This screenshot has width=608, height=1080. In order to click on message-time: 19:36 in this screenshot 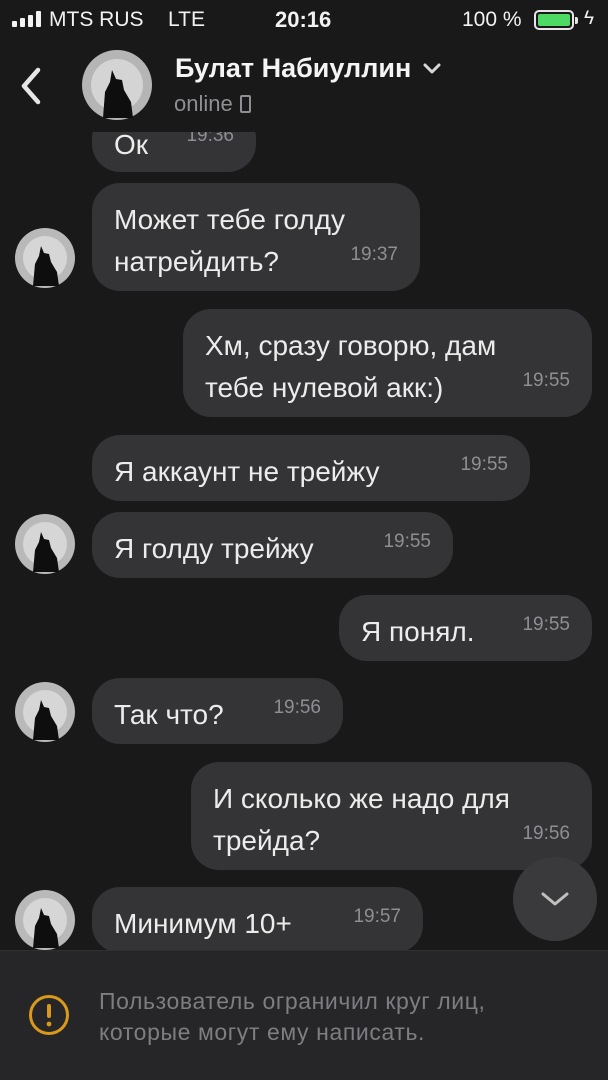, I will do `click(210, 139)`.